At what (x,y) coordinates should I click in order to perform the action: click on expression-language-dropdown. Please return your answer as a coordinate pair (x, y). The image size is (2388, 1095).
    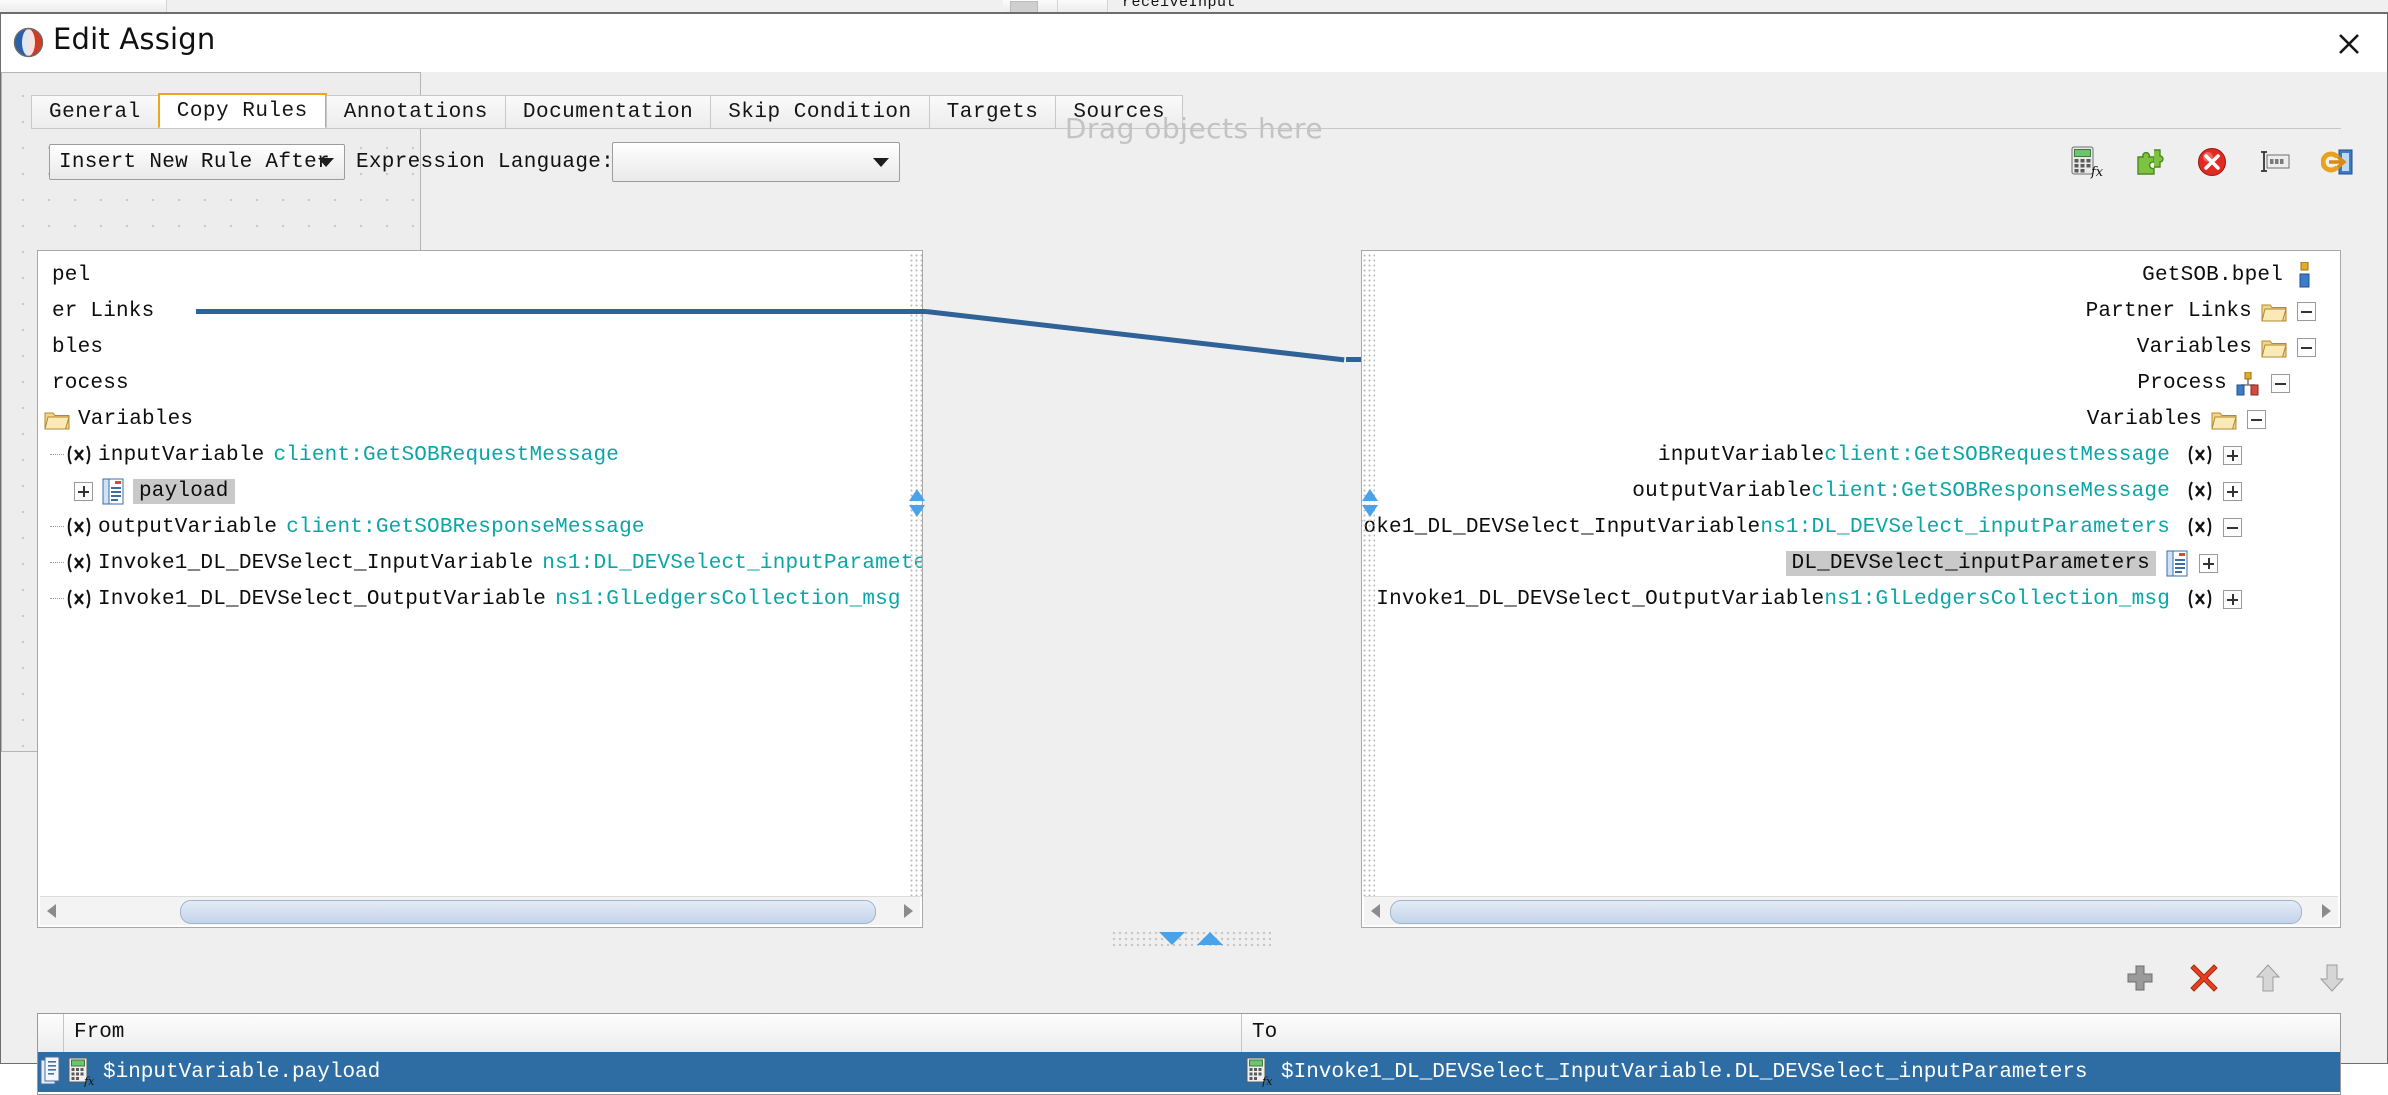
    Looking at the image, I should click on (756, 162).